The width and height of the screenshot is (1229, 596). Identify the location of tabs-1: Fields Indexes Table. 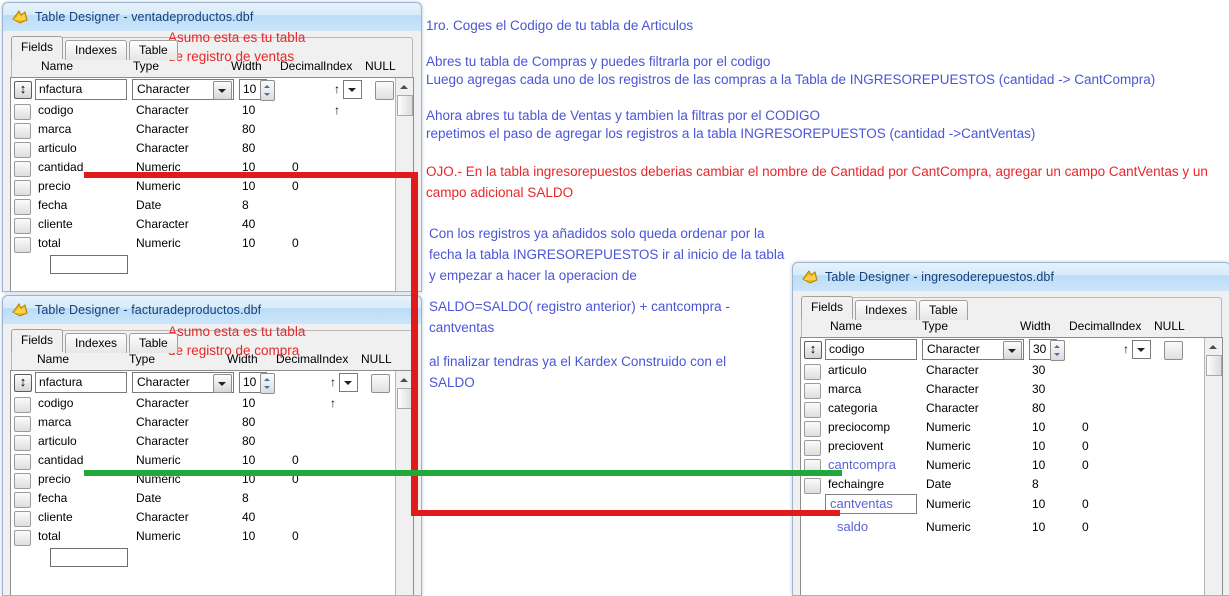
(95, 48).